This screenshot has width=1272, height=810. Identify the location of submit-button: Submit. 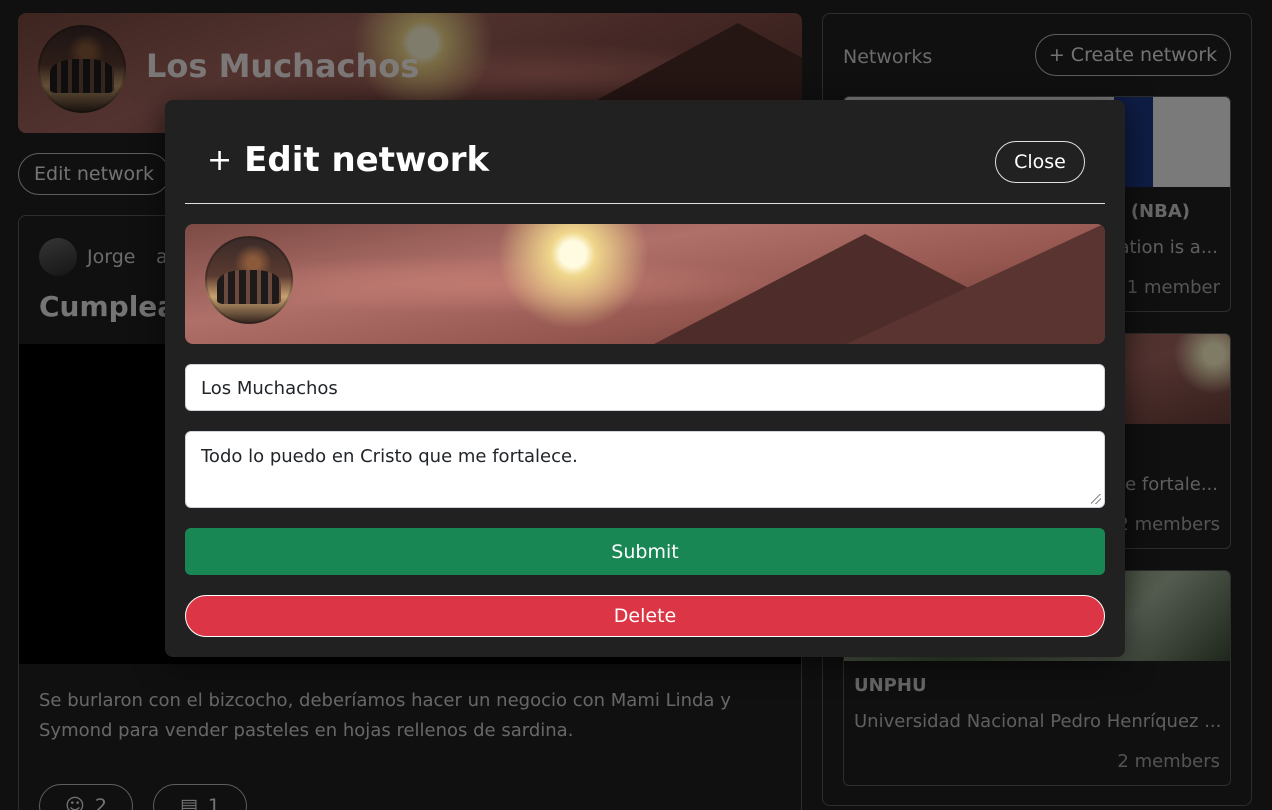
(645, 551).